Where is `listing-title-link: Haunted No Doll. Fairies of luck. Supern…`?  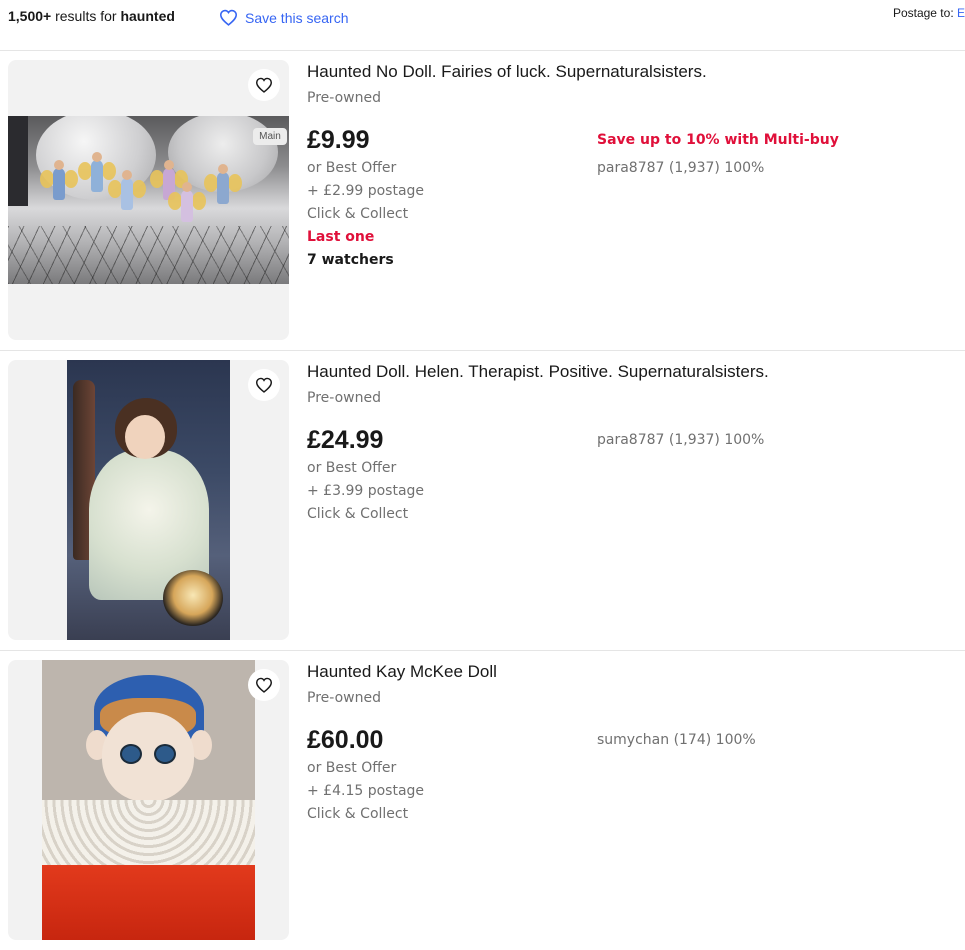
listing-title-link: Haunted No Doll. Fairies of luck. Supern… is located at coordinates (507, 72).